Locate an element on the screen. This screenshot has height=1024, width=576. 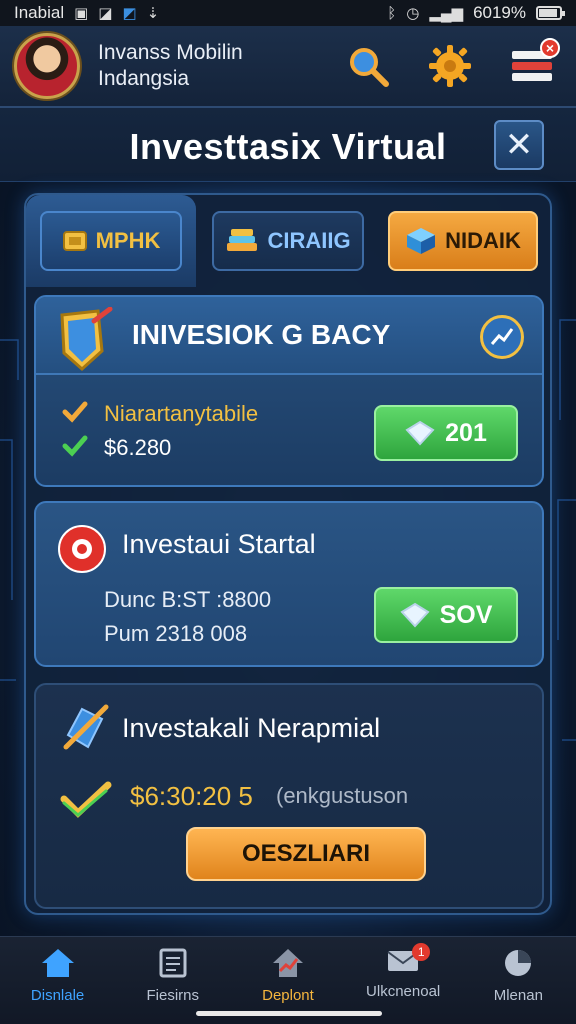
carrier-label: Inabial is located at coordinates (39, 12).